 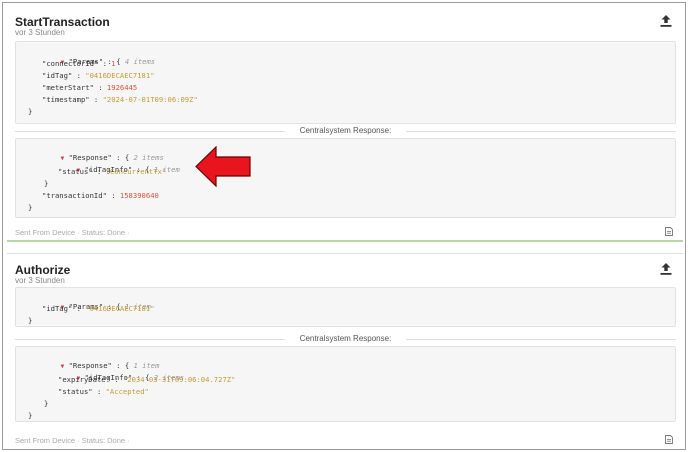 I want to click on json-row: "transactionId" : 158390640, so click(x=100, y=195).